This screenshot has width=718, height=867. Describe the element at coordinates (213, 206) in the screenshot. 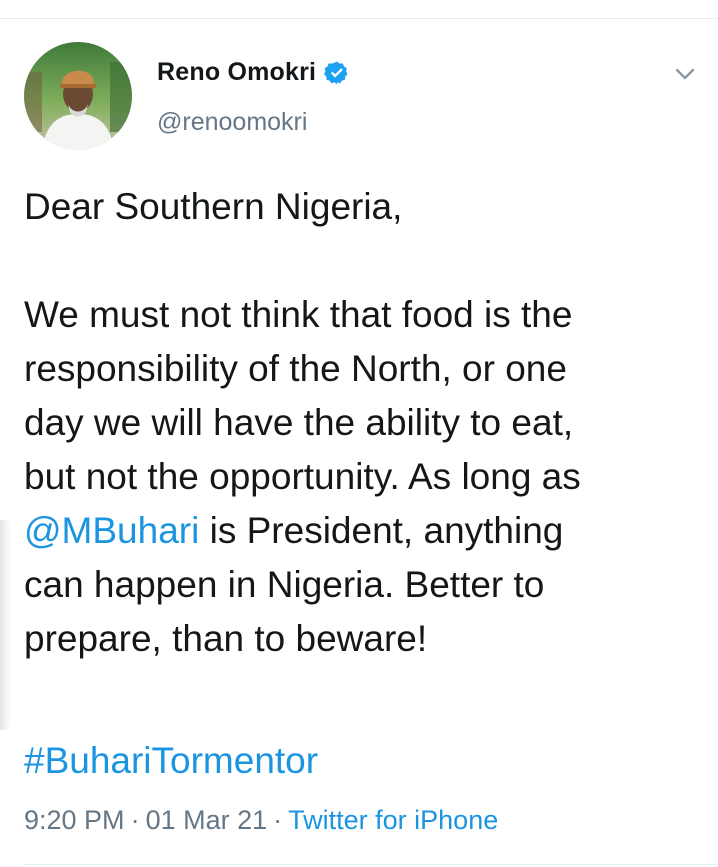

I see `tweet-greeting: Dear Southern Nigeria,` at that location.